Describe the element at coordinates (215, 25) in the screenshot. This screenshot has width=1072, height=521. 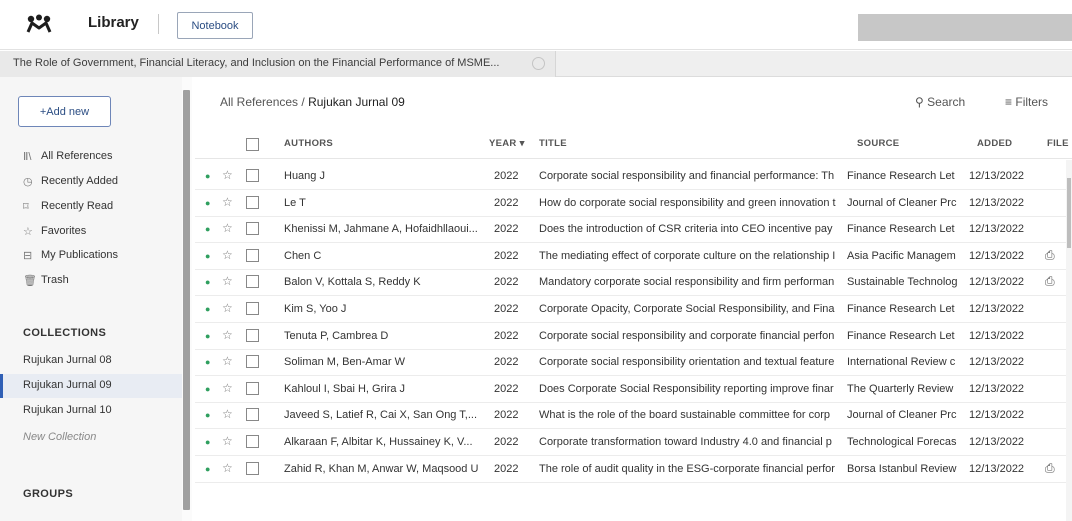
I see `notebook-button: Notebook` at that location.